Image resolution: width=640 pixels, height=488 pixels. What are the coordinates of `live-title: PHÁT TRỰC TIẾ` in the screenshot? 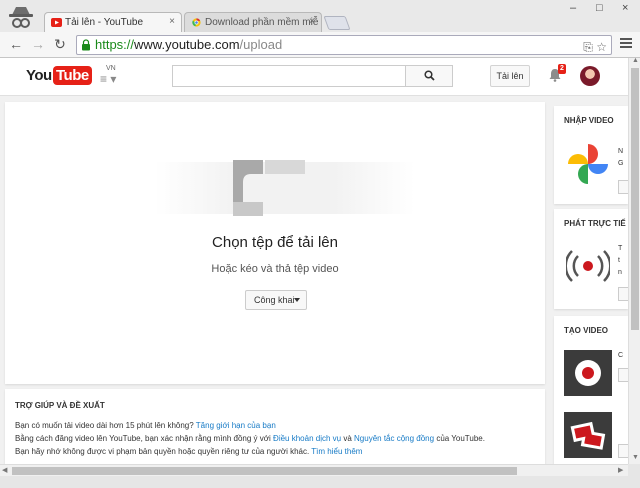 It's located at (595, 223).